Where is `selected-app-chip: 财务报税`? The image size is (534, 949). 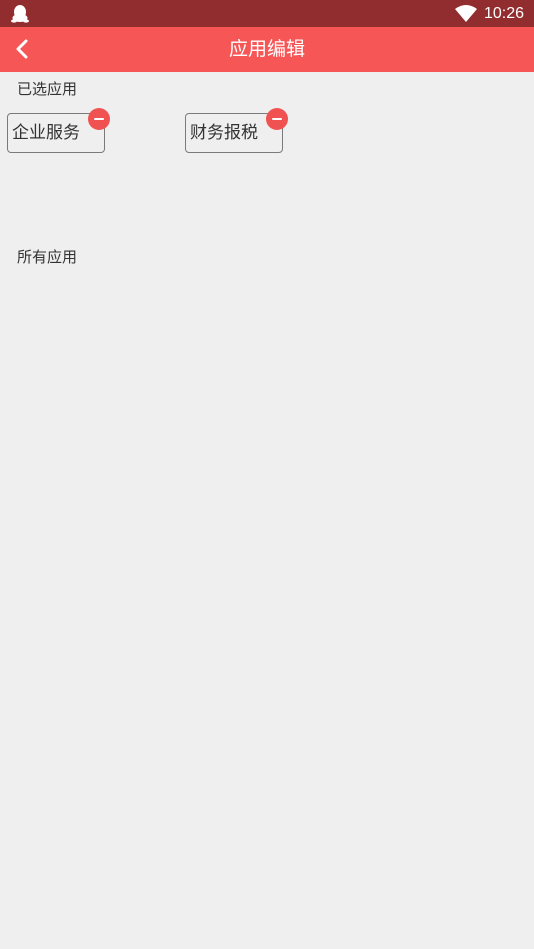 selected-app-chip: 财务报税 is located at coordinates (236, 130).